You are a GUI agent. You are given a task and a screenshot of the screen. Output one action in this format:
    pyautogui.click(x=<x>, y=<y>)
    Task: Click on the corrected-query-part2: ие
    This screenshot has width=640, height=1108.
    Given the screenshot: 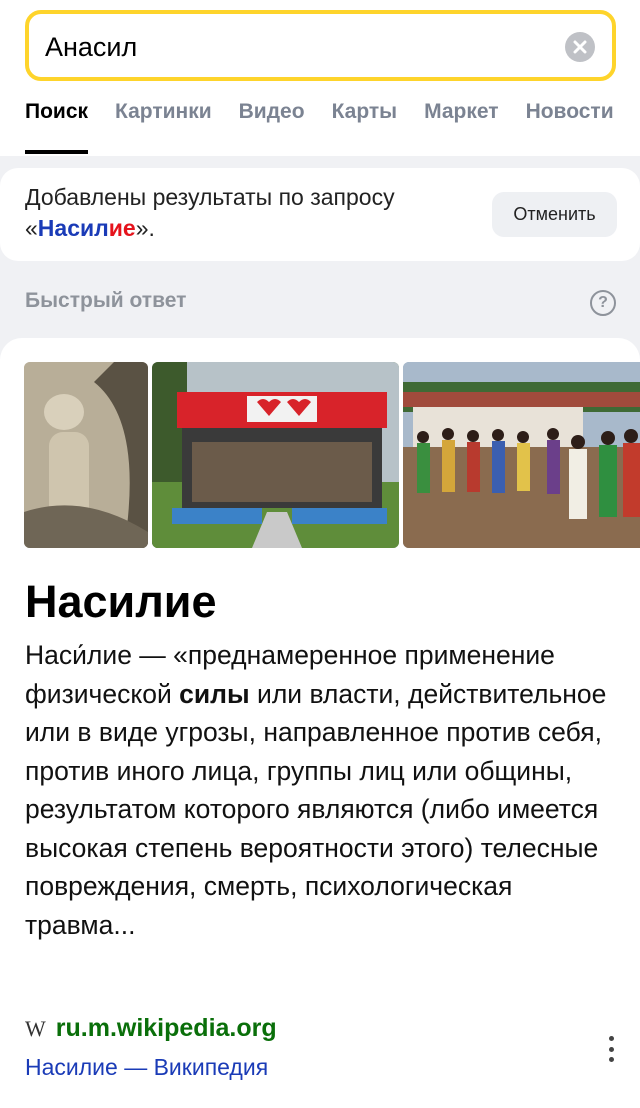 What is the action you would take?
    pyautogui.click(x=122, y=228)
    